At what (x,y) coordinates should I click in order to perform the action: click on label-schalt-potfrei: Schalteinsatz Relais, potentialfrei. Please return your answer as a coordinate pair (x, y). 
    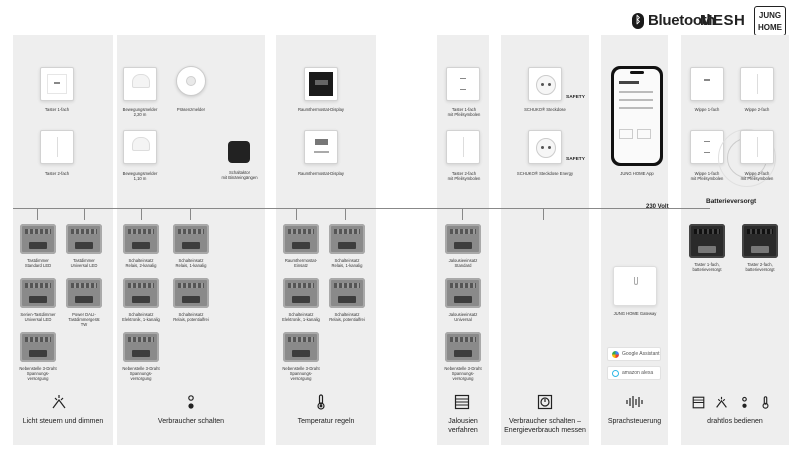
    Looking at the image, I should click on (191, 317).